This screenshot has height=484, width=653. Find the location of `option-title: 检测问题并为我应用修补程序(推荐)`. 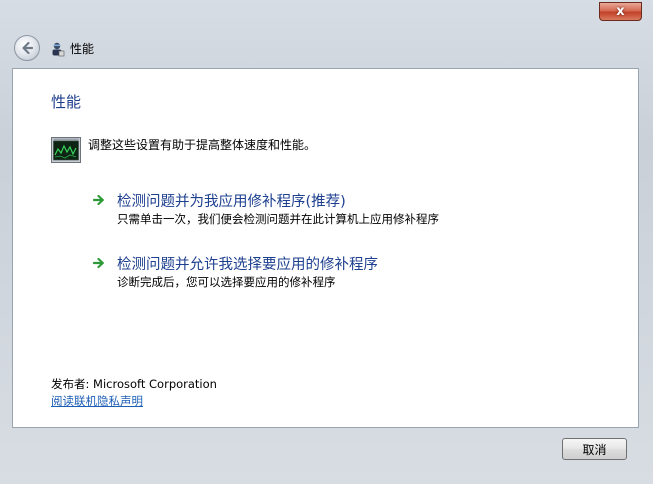

option-title: 检测问题并为我应用修补程序(推荐) is located at coordinates (231, 200).